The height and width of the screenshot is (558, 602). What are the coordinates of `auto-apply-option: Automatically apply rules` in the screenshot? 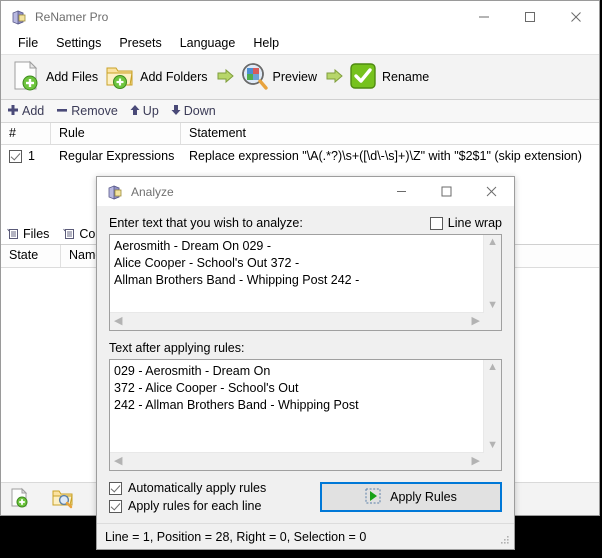 It's located at (187, 488).